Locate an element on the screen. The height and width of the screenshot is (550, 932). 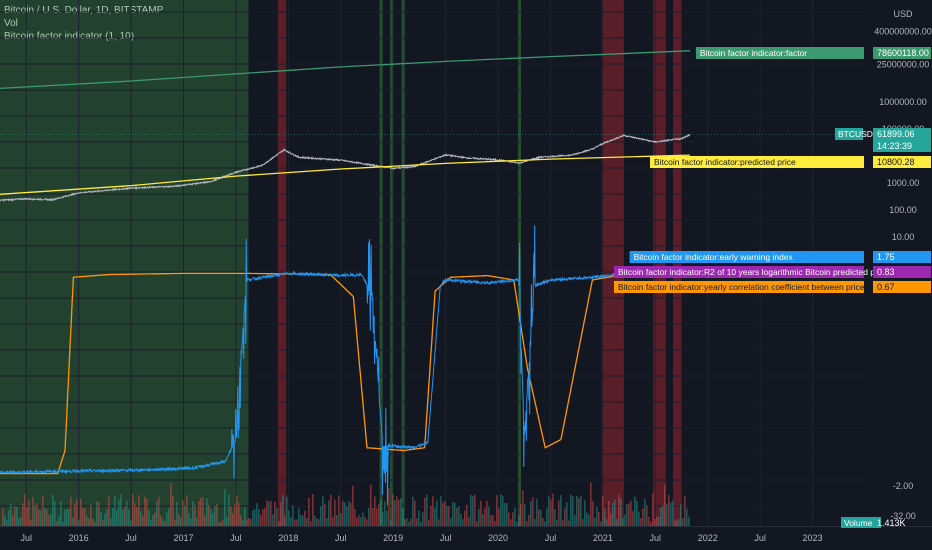
time-tick-label: 2020 is located at coordinates (498, 538).